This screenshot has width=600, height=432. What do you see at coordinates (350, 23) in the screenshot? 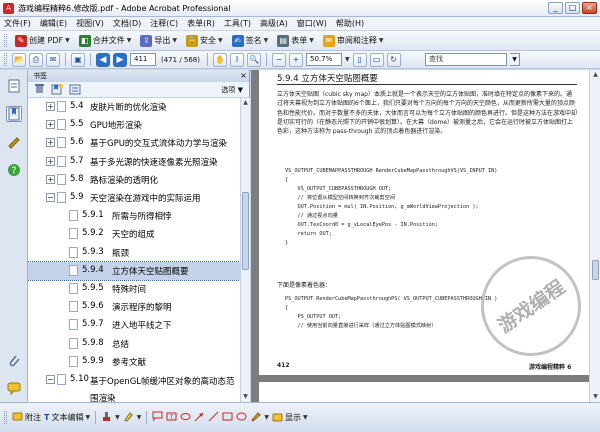
I see `menu-help: 帮助(H)` at bounding box center [350, 23].